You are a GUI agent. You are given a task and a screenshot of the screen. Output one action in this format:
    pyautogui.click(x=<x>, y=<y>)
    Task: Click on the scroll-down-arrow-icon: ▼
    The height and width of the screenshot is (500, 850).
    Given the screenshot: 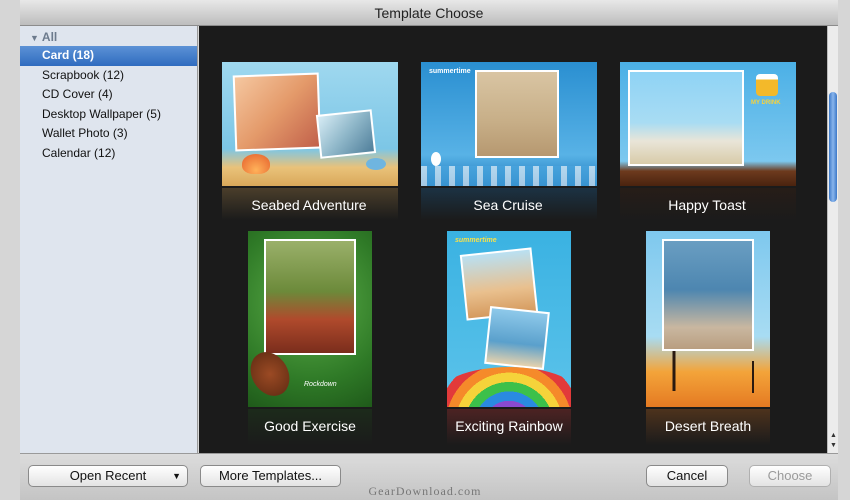 What is the action you would take?
    pyautogui.click(x=833, y=445)
    